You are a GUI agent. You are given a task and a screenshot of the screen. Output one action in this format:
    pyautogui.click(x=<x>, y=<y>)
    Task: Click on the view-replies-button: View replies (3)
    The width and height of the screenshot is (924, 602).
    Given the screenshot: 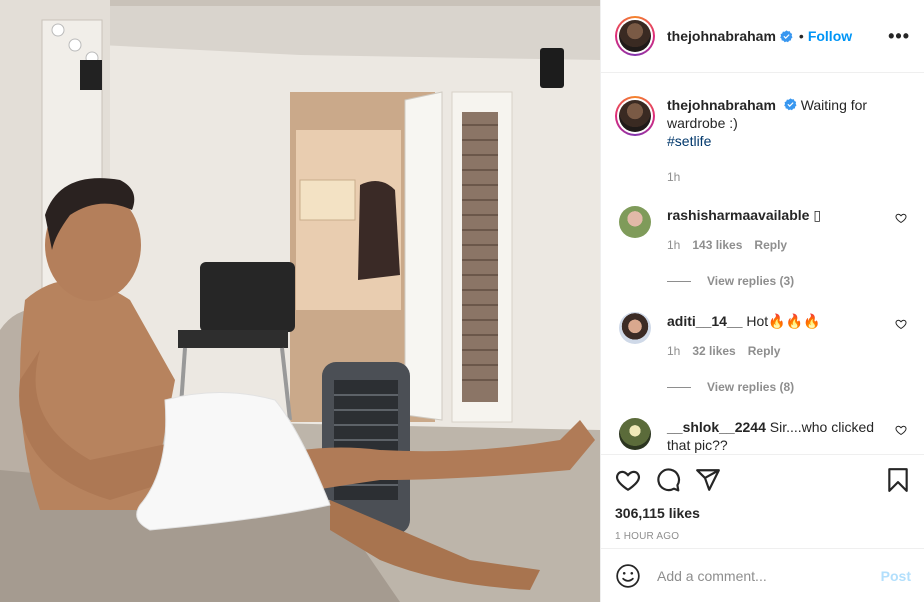 What is the action you would take?
    pyautogui.click(x=789, y=281)
    